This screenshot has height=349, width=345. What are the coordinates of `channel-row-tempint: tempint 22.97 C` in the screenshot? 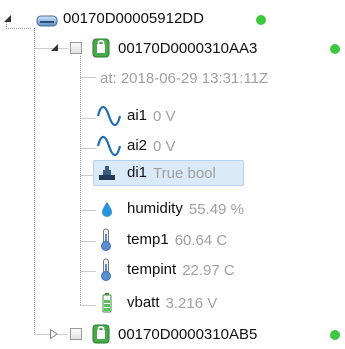 It's located at (181, 270).